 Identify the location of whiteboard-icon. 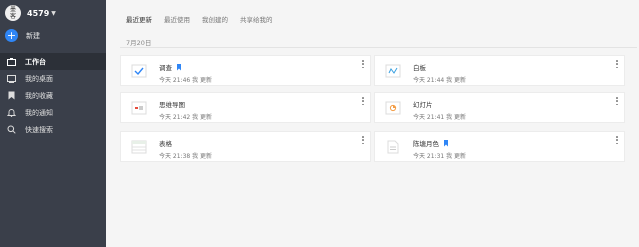
(393, 71).